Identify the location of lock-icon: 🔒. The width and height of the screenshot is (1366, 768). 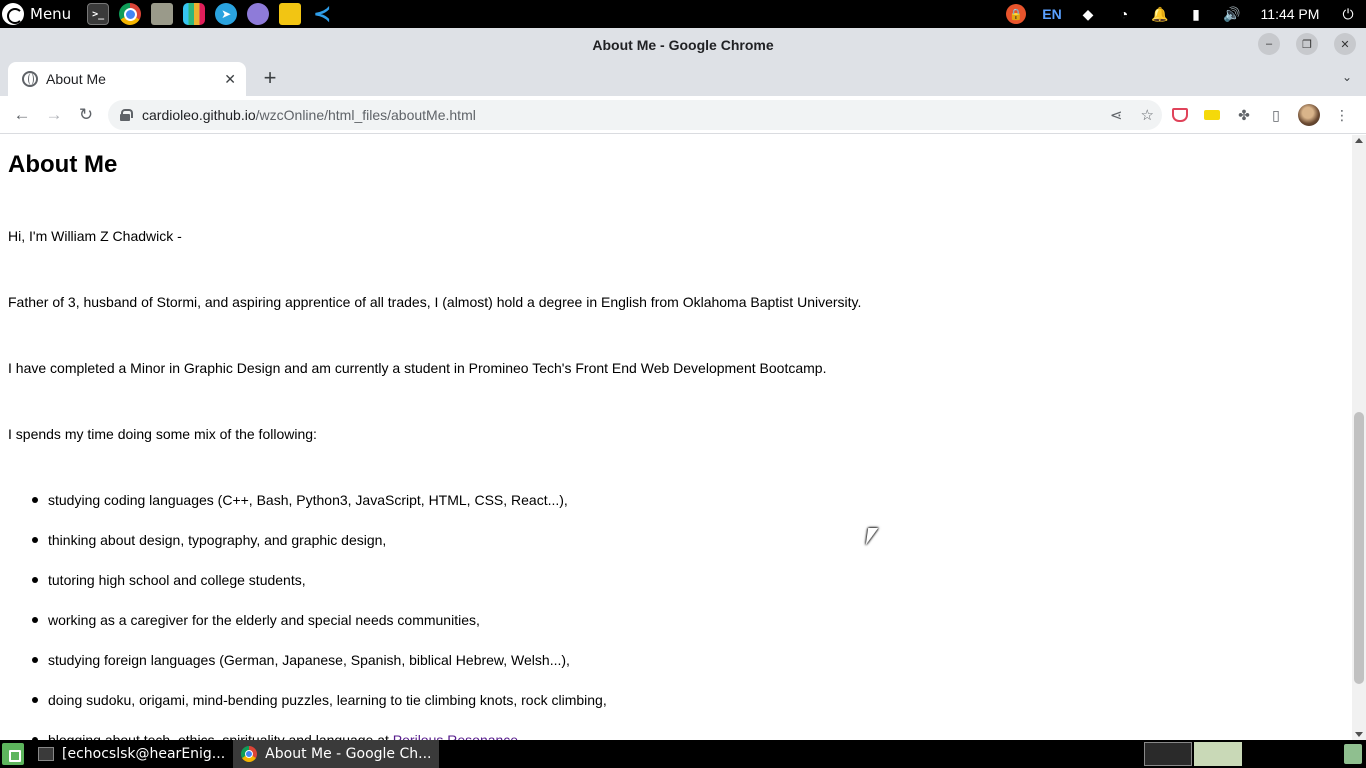
(1016, 14).